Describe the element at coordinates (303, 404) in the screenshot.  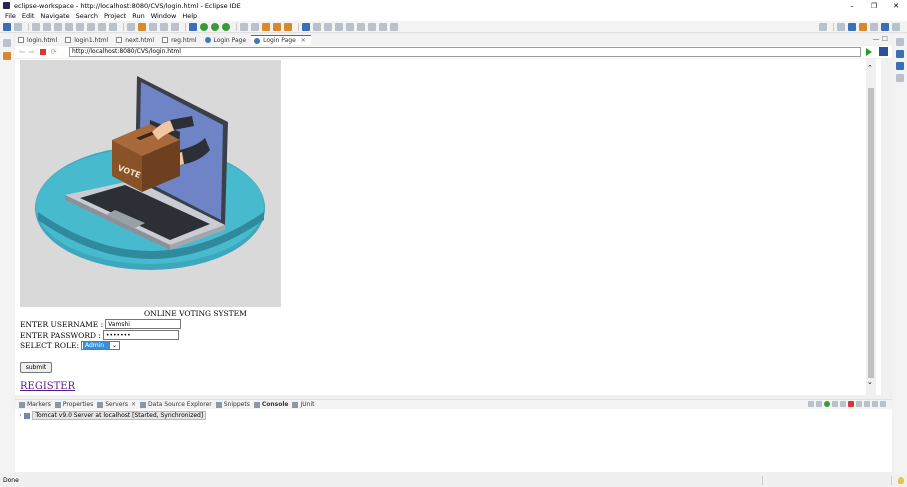
I see `tab-junit: JUnit` at that location.